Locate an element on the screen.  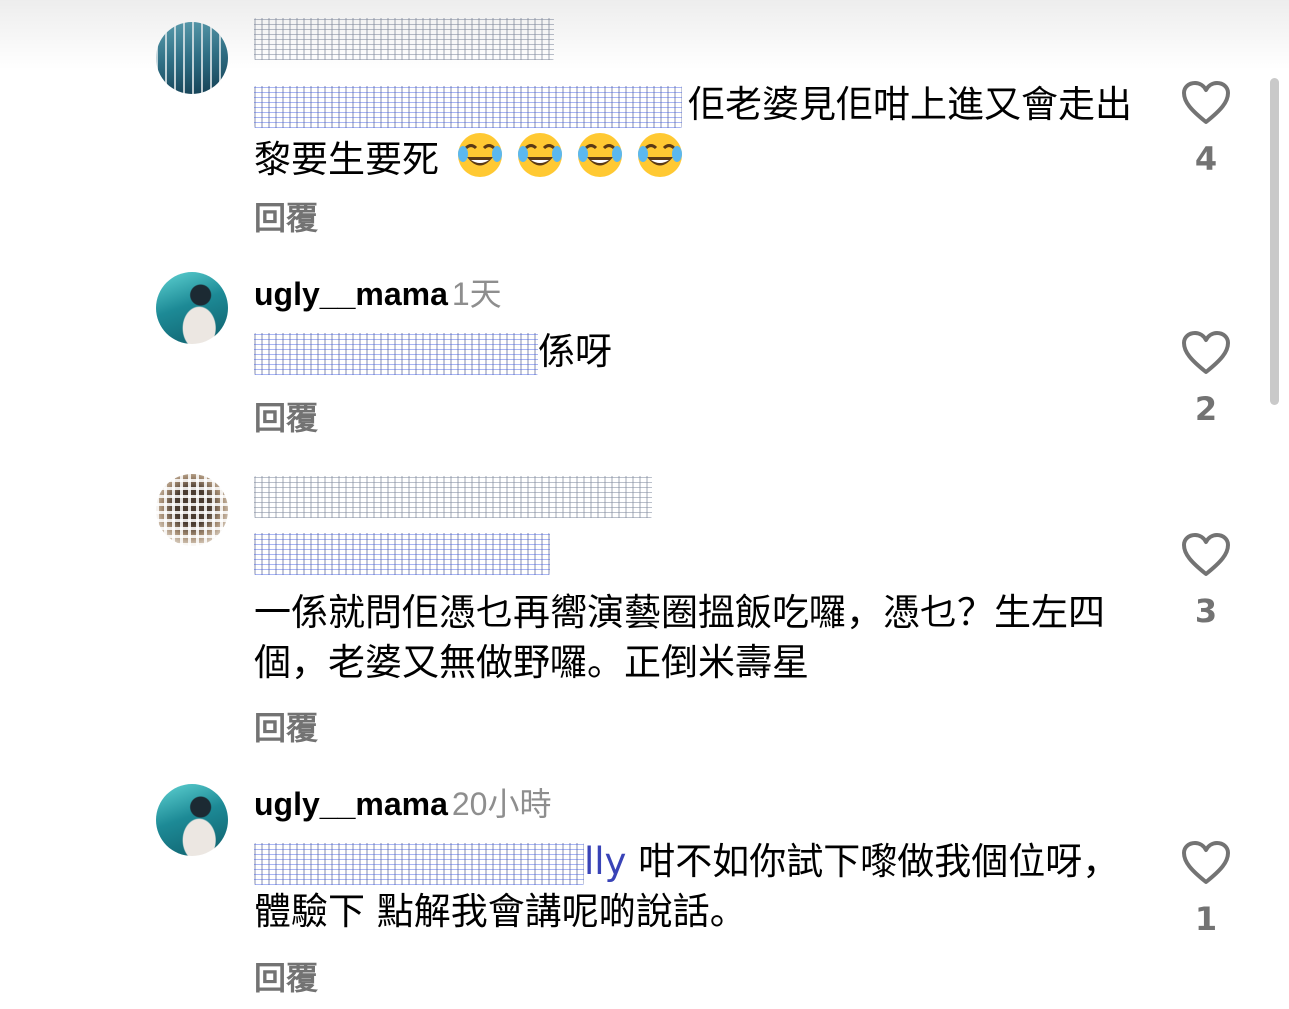
comment-text: lly 咁不如你試下嚟做我個位呀， 體驗下 點解我會講呢啲說話。 is located at coordinates (689, 887).